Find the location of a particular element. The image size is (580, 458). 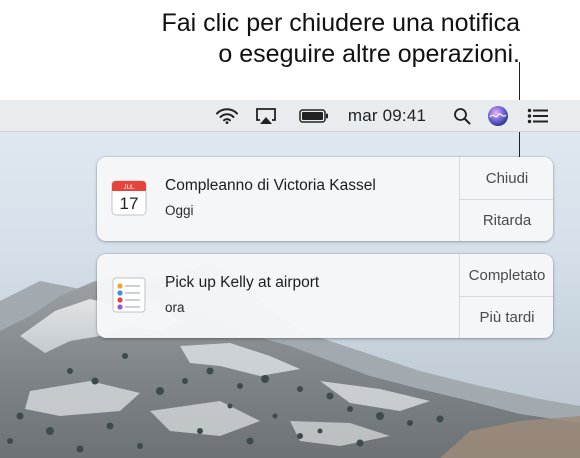

airplay-icon is located at coordinates (266, 115).